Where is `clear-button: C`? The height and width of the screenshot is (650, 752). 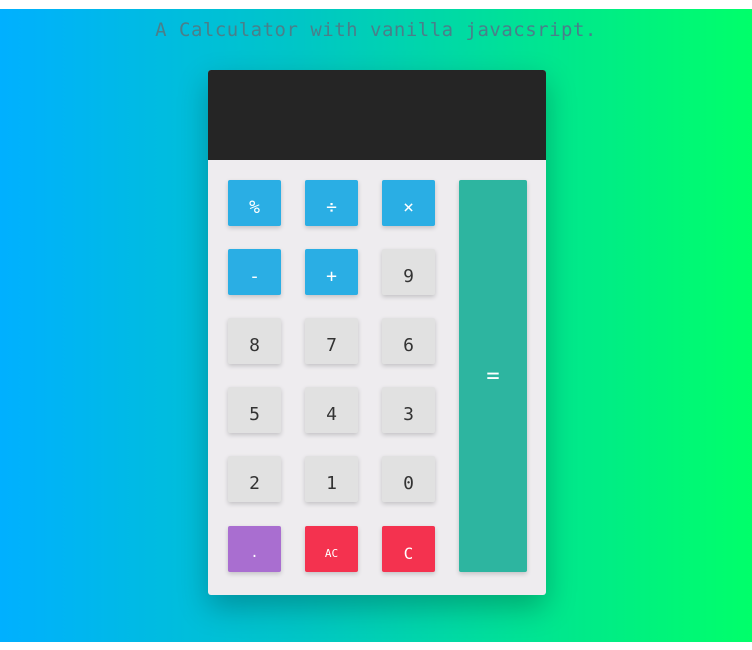
clear-button: C is located at coordinates (408, 549).